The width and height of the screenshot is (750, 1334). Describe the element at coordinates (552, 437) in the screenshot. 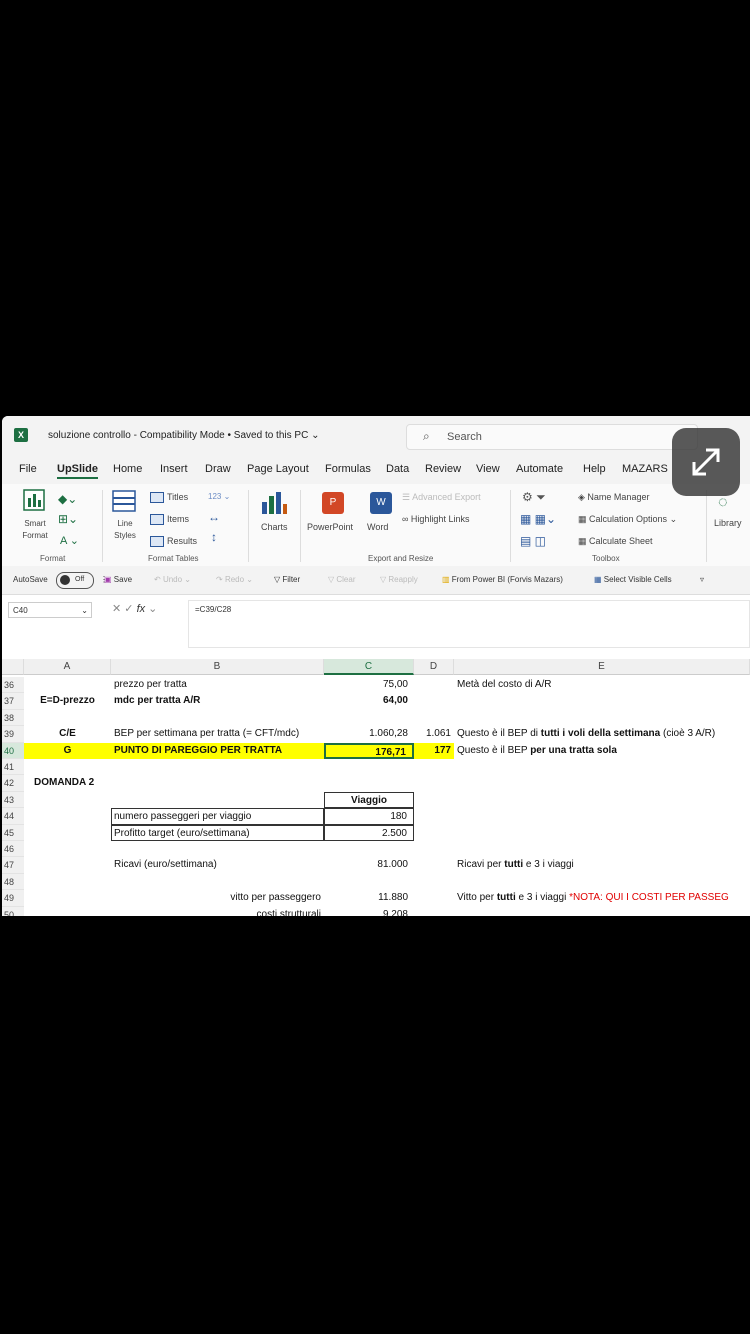

I see `search-box: ⌕ Search` at that location.